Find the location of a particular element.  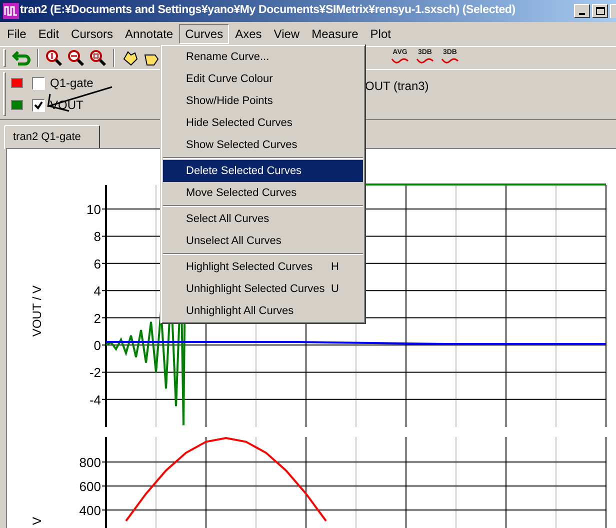

zoom-width-icon is located at coordinates (76, 57).